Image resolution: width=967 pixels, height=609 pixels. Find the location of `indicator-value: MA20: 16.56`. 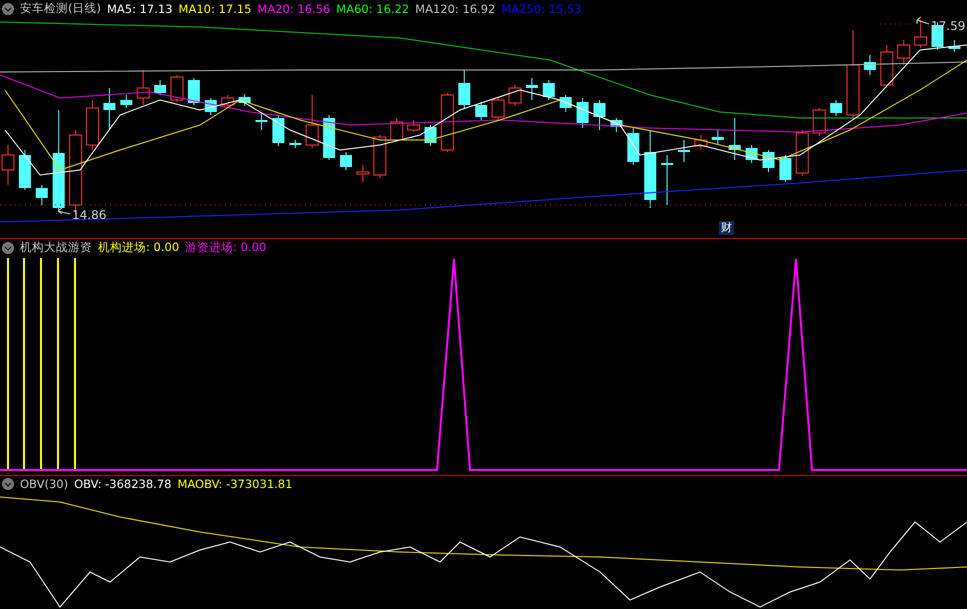

indicator-value: MA20: 16.56 is located at coordinates (293, 9).